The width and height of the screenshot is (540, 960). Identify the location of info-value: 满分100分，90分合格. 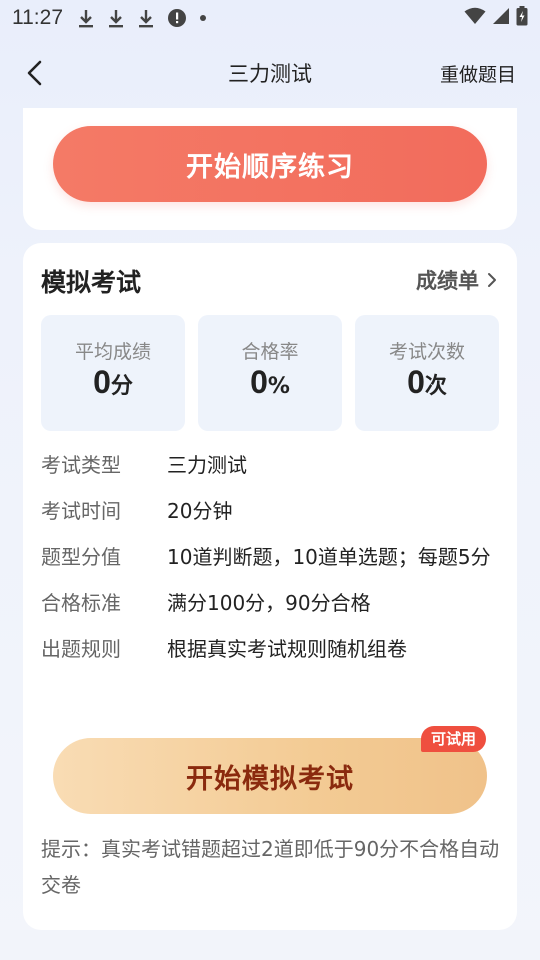
(269, 603).